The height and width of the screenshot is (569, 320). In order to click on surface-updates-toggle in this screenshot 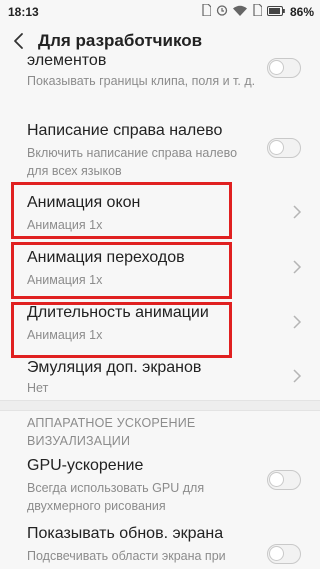, I will do `click(284, 554)`.